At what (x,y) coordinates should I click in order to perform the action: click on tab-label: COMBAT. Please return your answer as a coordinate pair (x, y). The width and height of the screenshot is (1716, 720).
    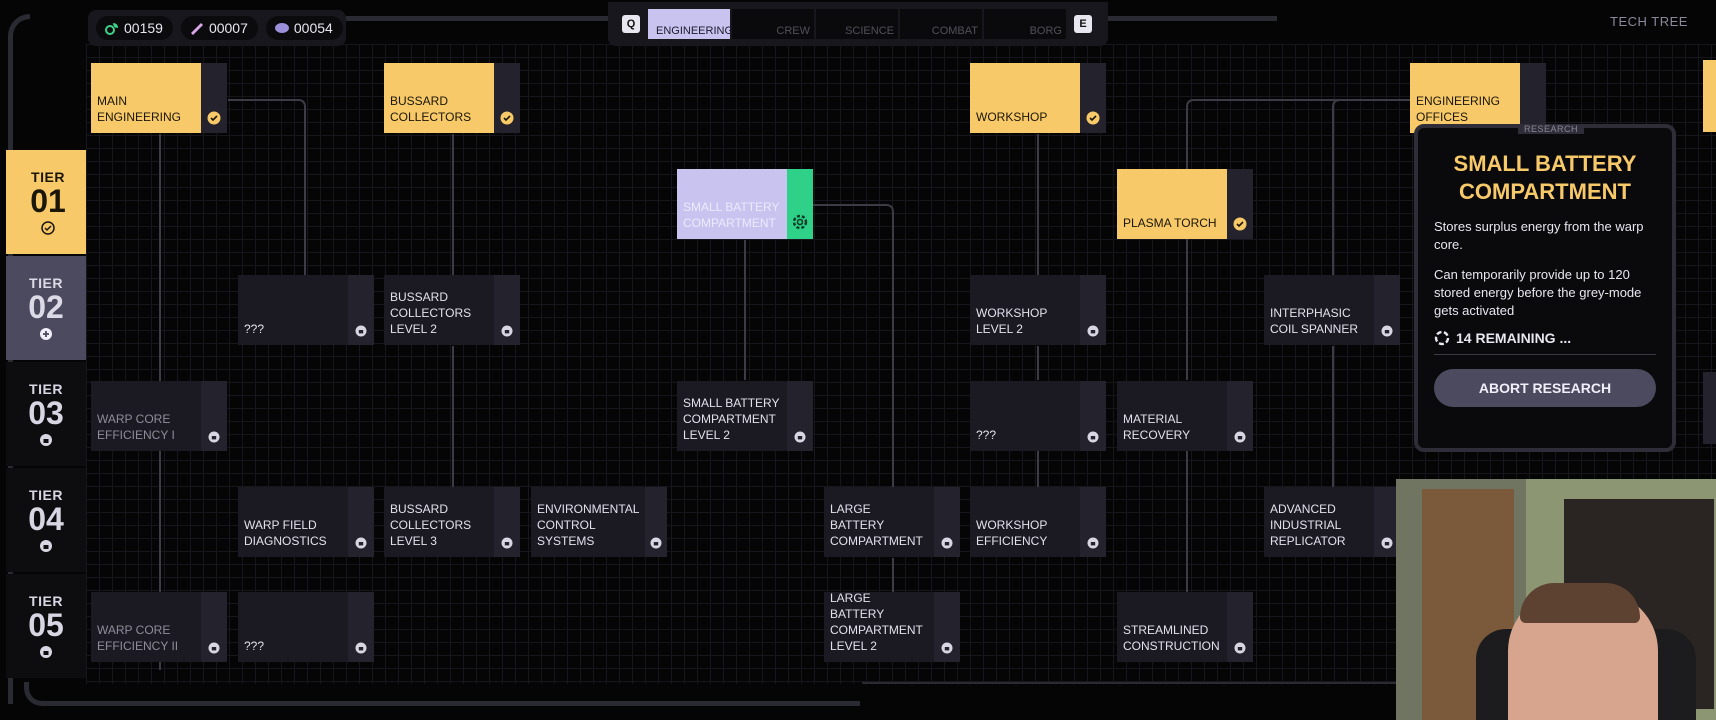
    Looking at the image, I should click on (954, 31).